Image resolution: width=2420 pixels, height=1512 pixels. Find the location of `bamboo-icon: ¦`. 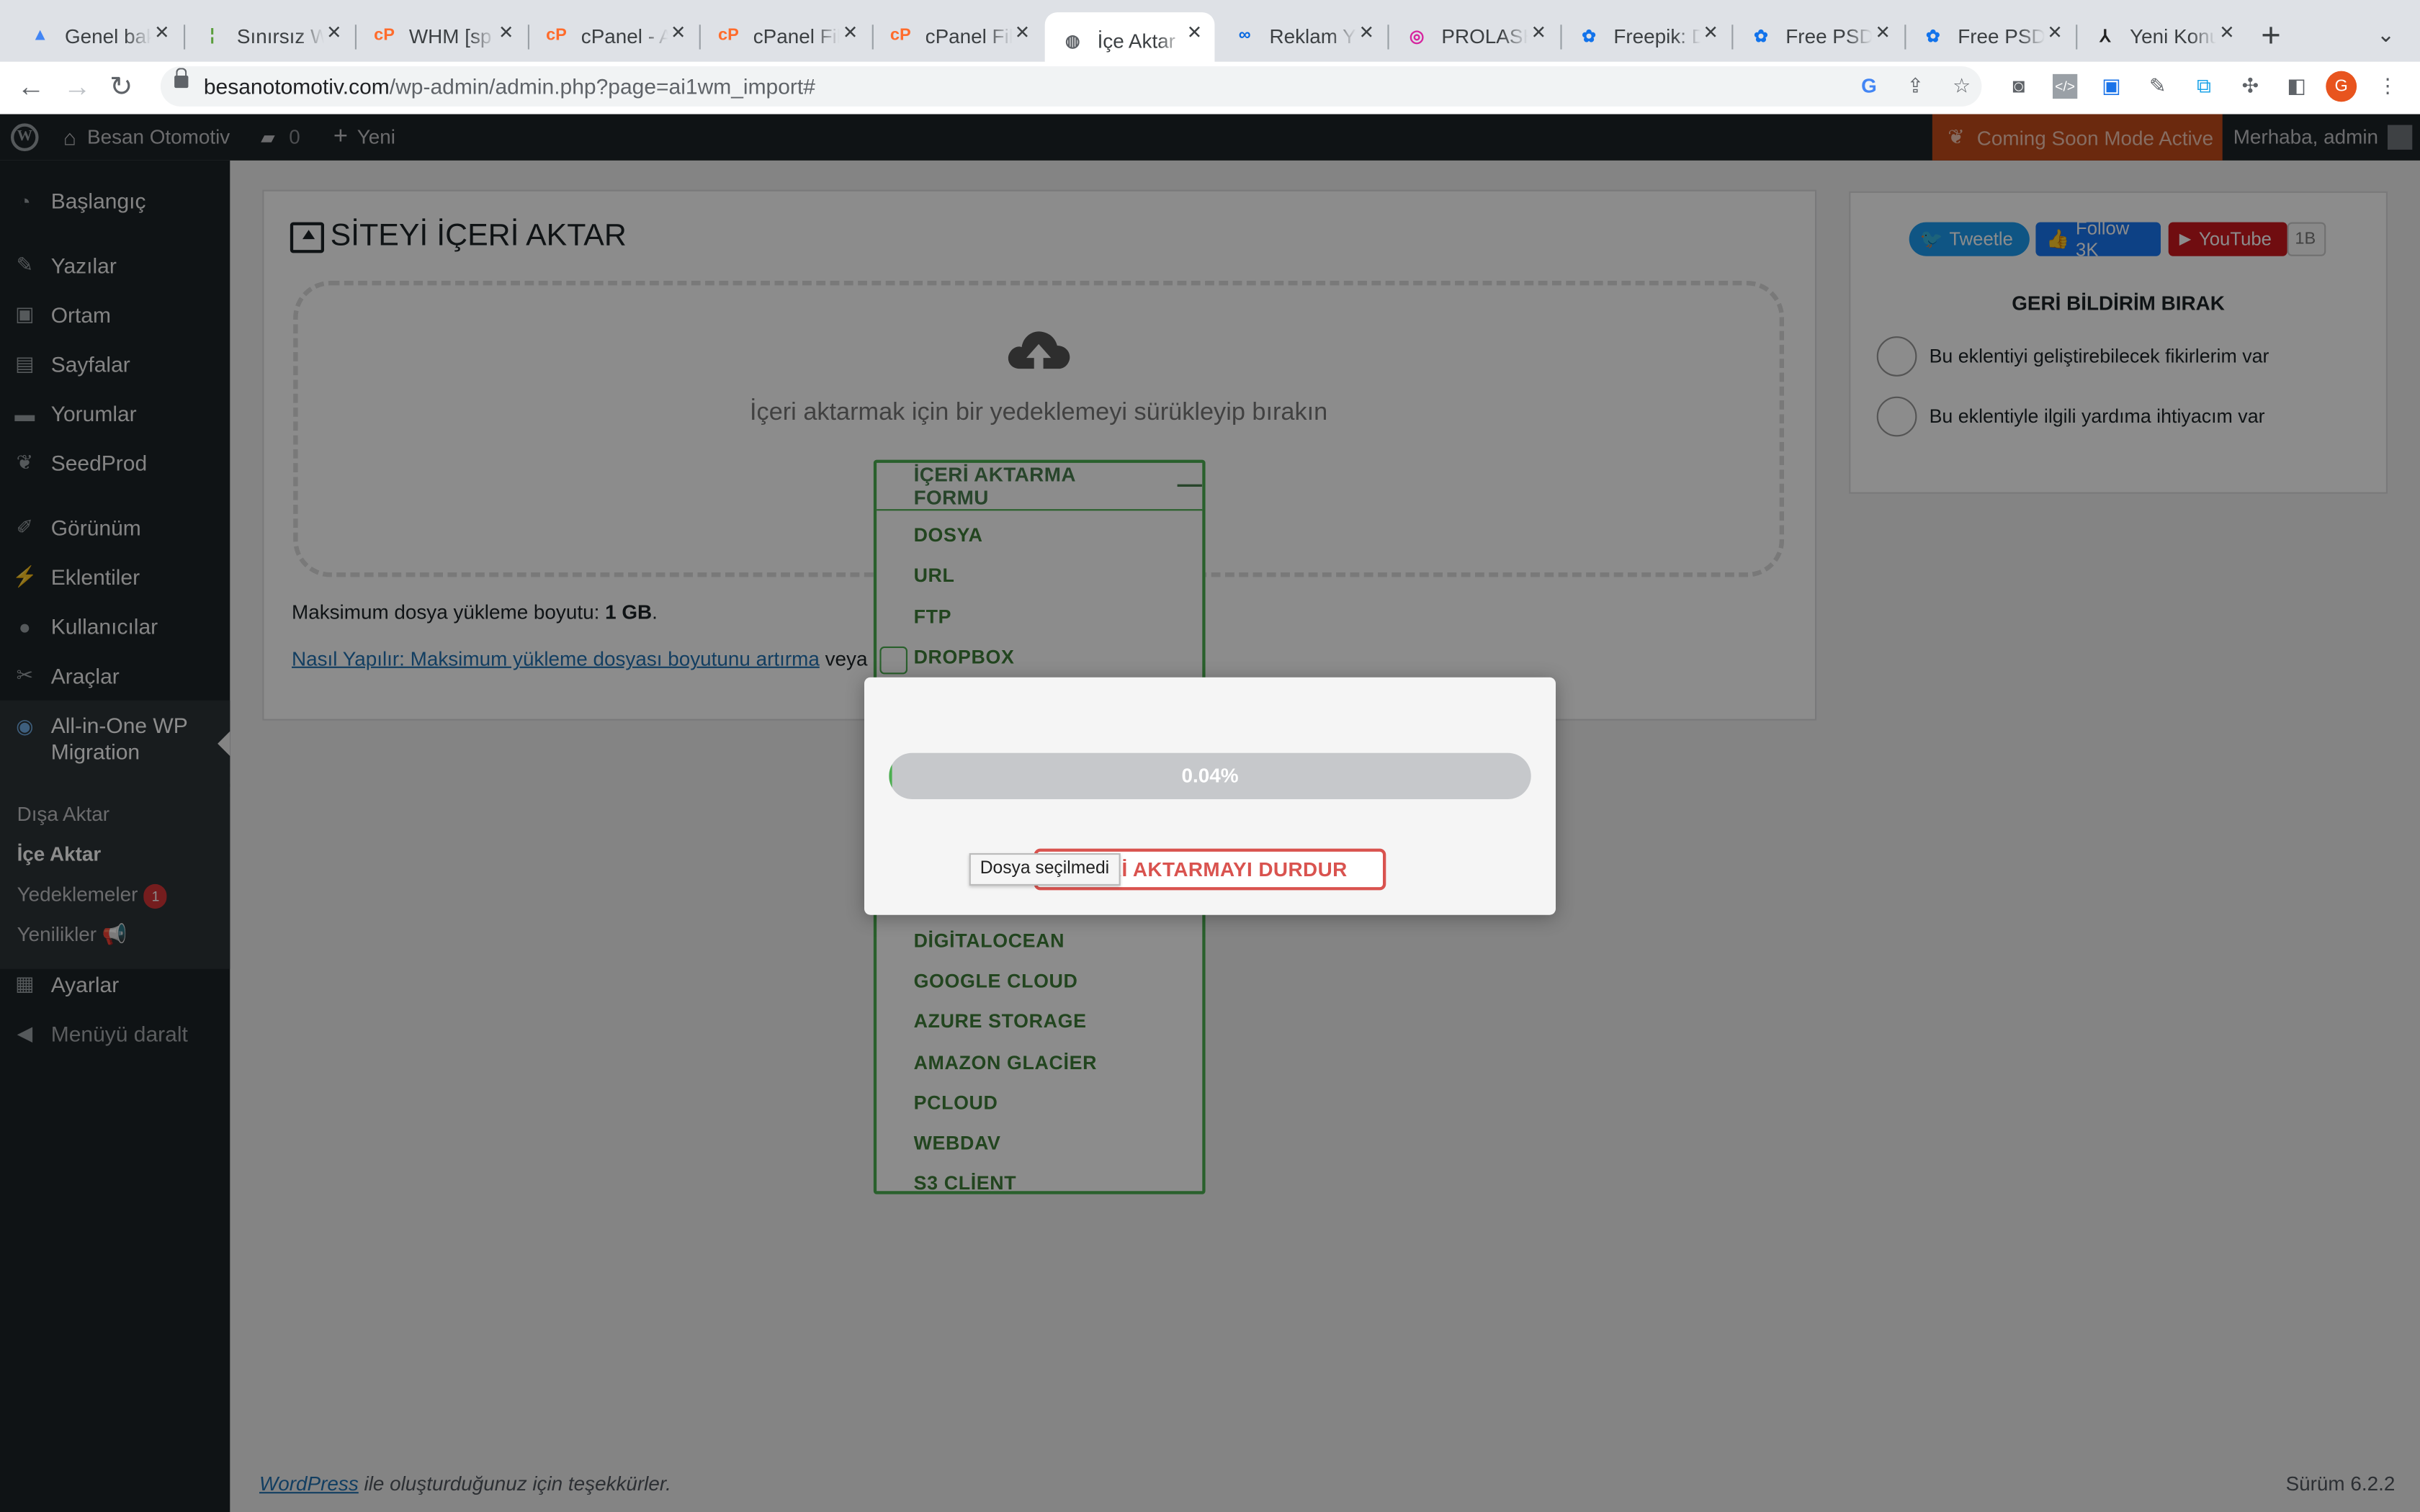

bamboo-icon: ¦ is located at coordinates (212, 35).